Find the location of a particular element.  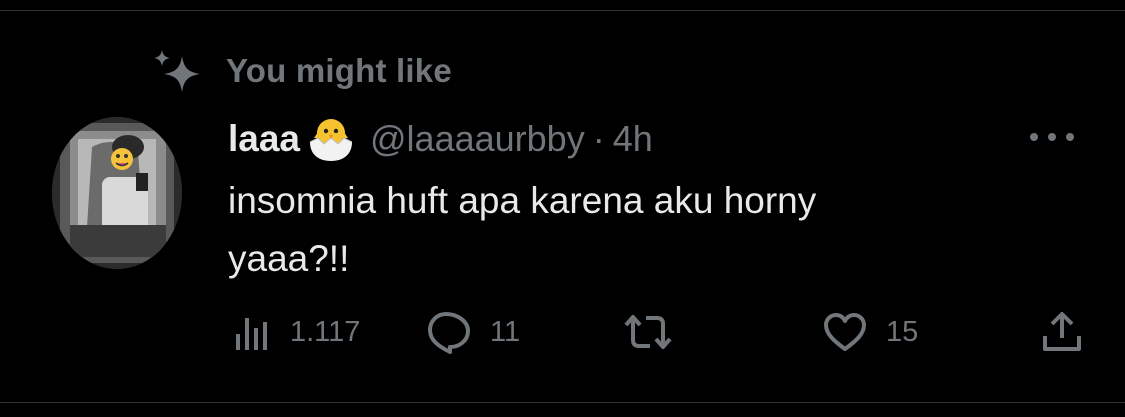

replies-count: 11 is located at coordinates (505, 331).